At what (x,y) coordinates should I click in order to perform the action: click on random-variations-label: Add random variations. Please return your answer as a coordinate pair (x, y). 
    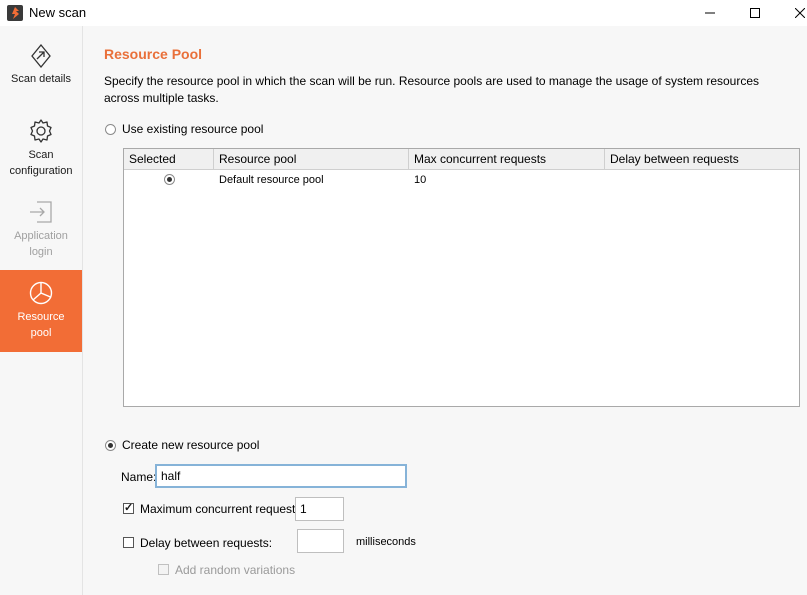
    Looking at the image, I should click on (235, 570).